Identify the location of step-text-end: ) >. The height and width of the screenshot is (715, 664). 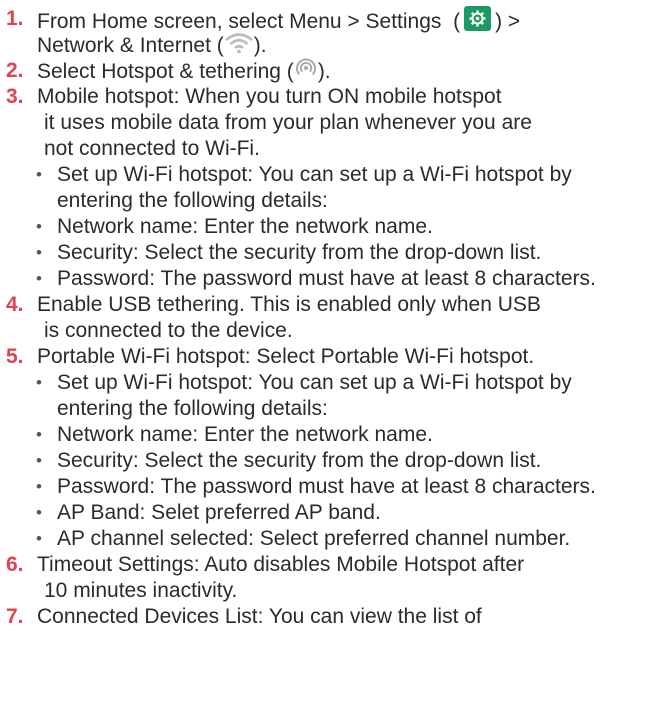
(508, 21).